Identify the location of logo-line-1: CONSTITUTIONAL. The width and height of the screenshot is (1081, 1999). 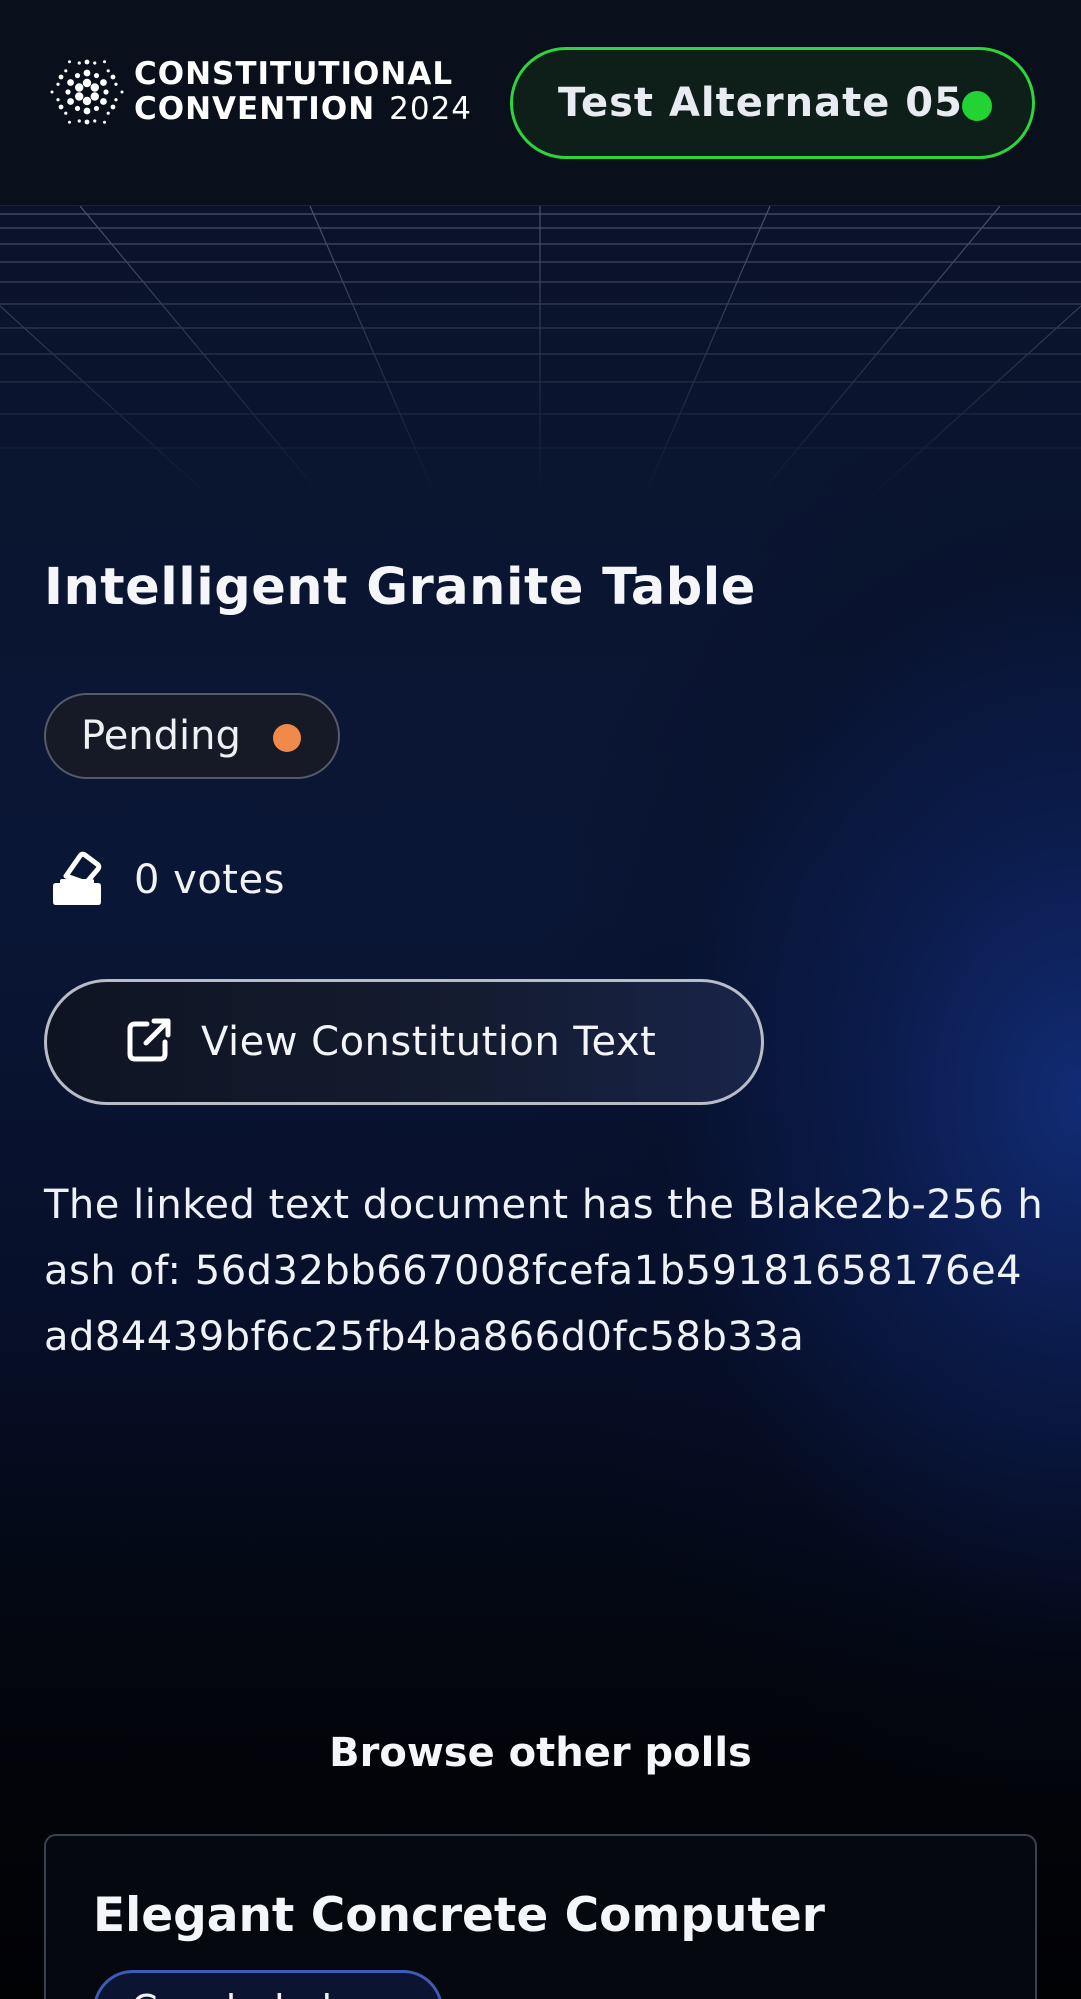
(294, 74).